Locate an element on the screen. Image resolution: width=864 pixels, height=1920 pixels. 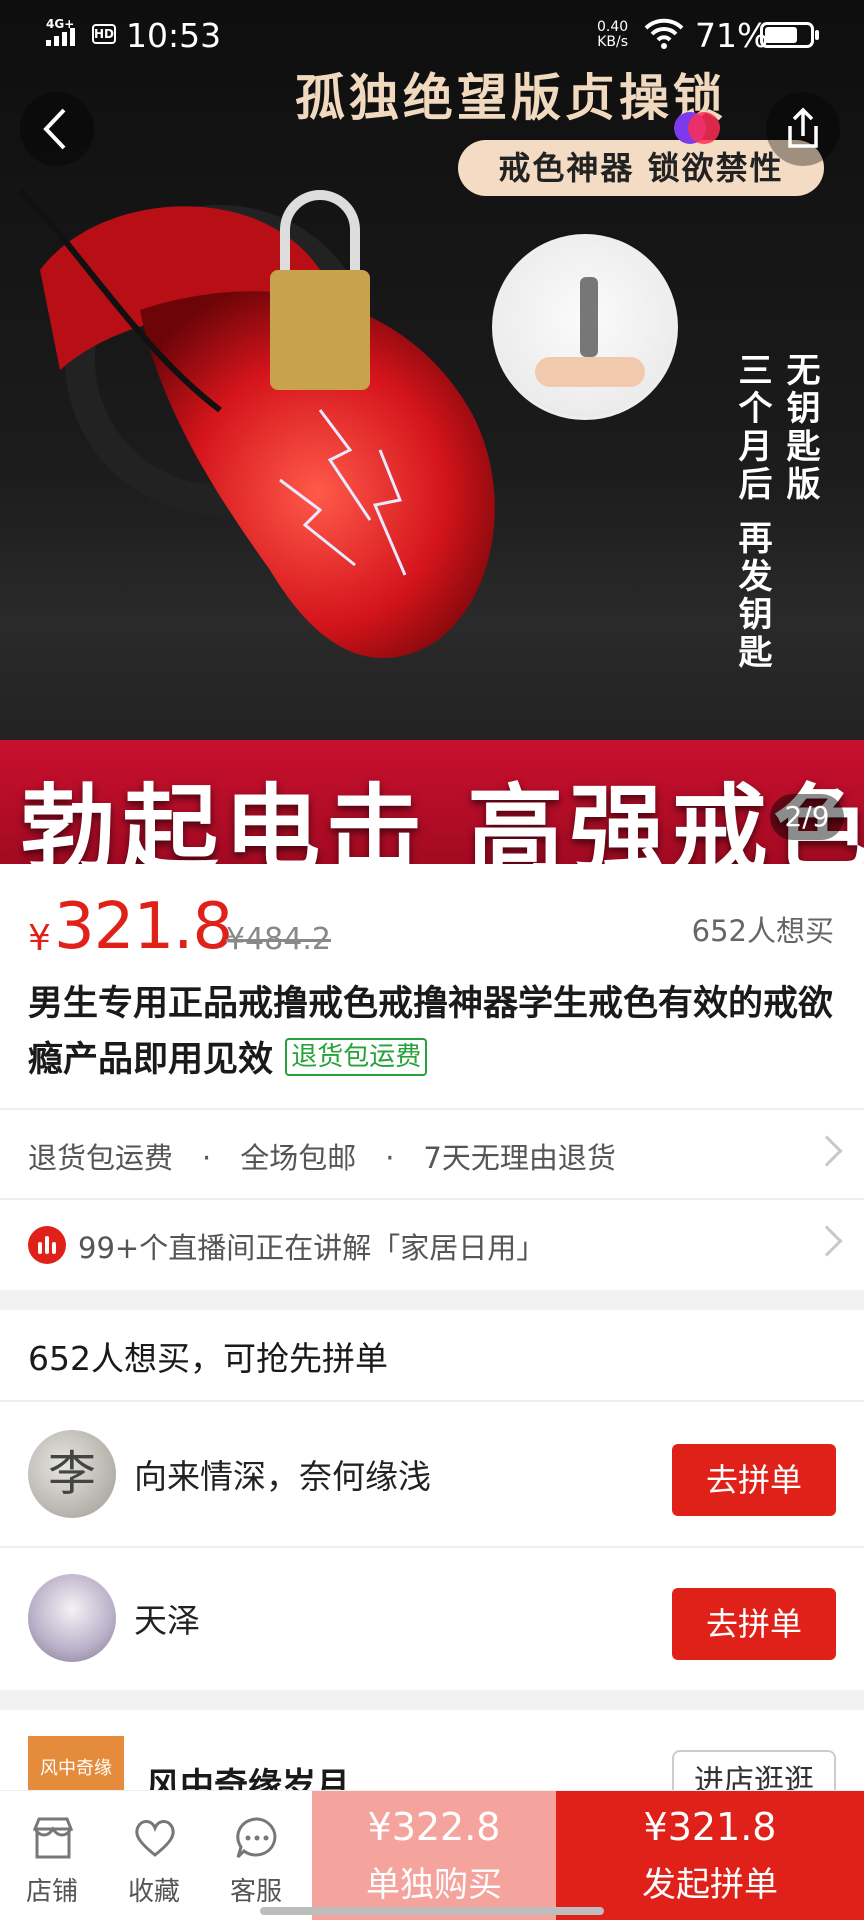
network-speed-unit: KB/s is located at coordinates (612, 42).